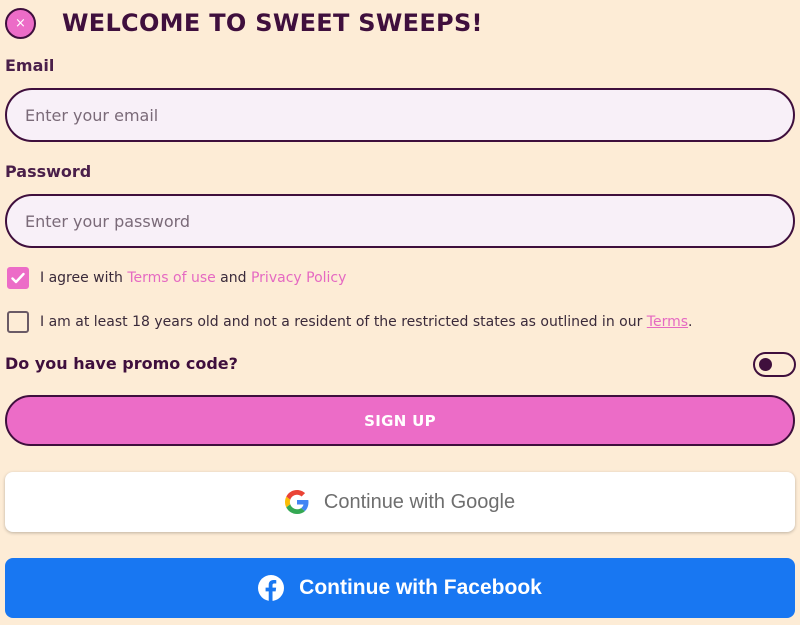 The width and height of the screenshot is (800, 625). I want to click on age-checkbox, so click(18, 322).